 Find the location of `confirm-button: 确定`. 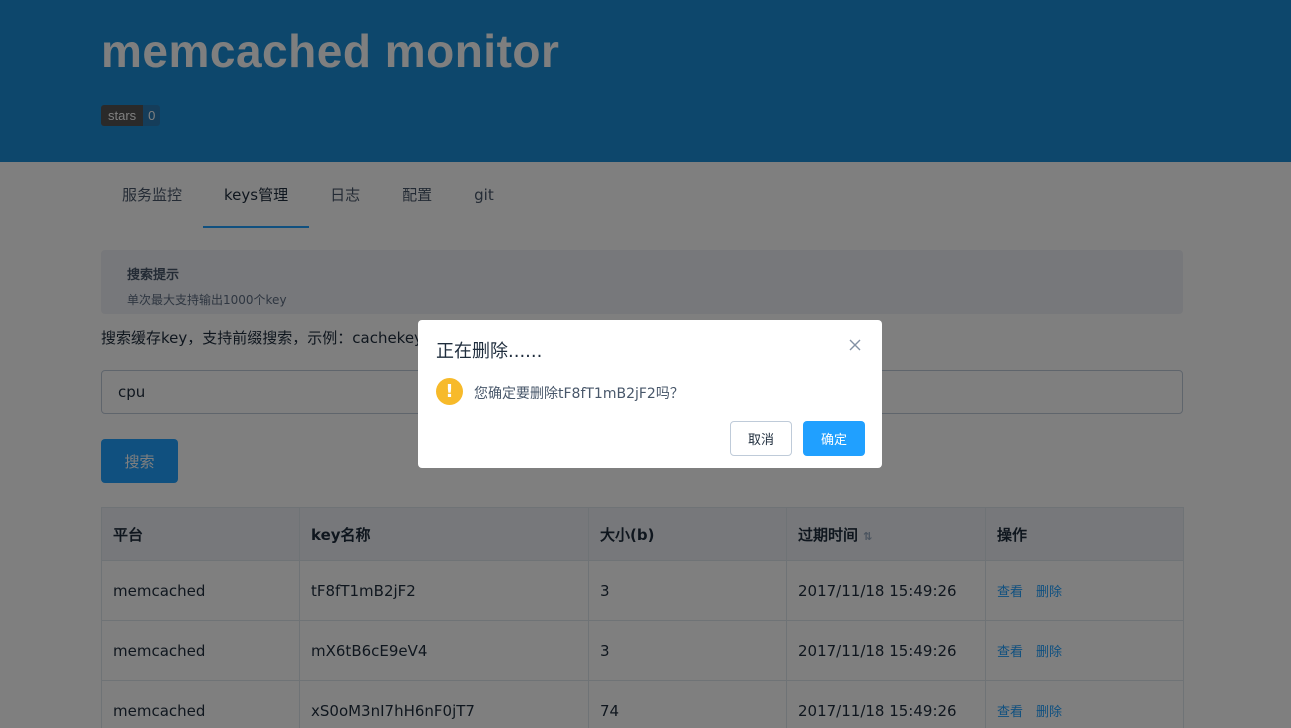

confirm-button: 确定 is located at coordinates (834, 438).